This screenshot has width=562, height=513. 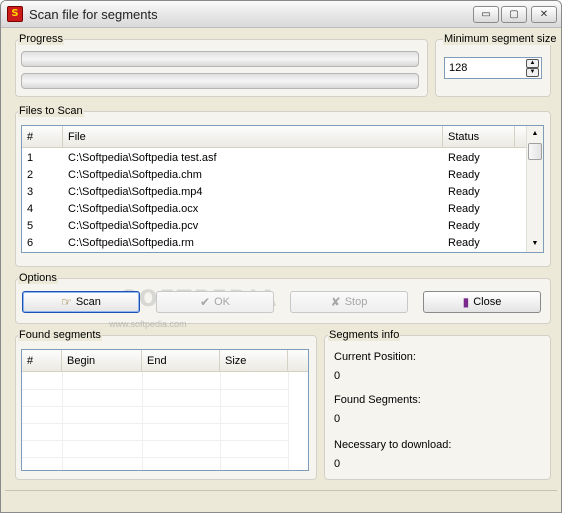 I want to click on min-segment-value: 128, so click(x=458, y=68).